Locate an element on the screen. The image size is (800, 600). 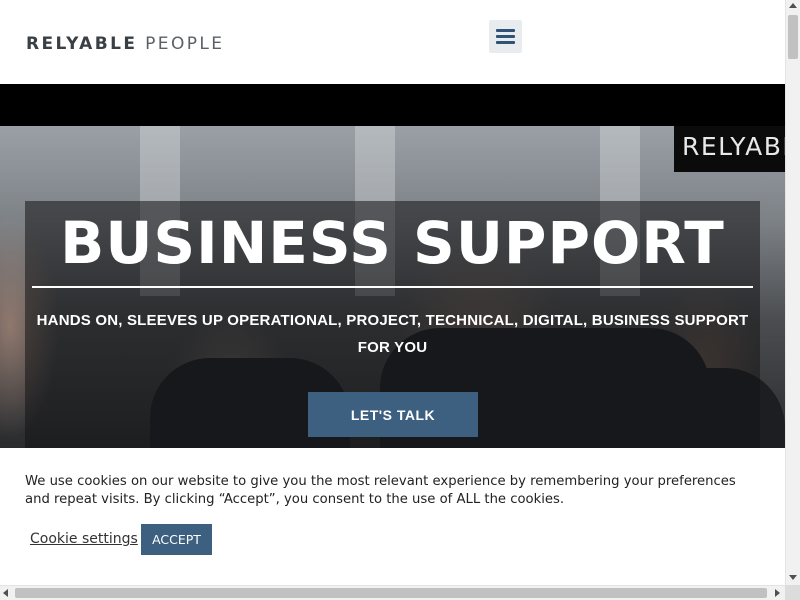
cookie-accept-button: ACCEPT is located at coordinates (176, 539).